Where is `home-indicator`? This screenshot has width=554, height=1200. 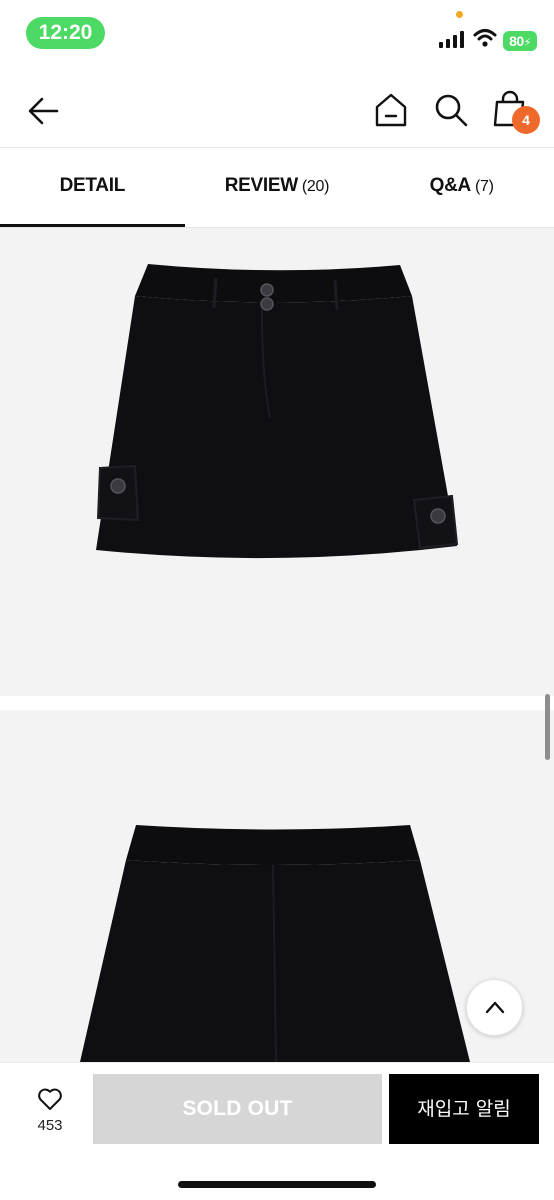 home-indicator is located at coordinates (277, 1184).